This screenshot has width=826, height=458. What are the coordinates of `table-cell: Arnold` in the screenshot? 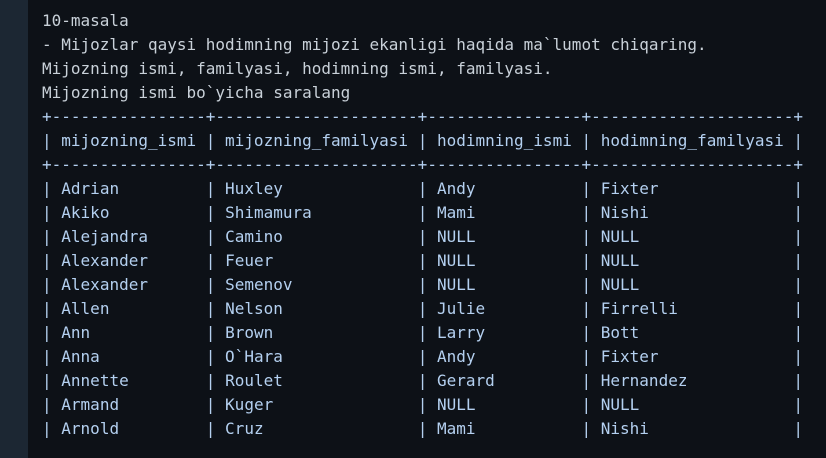 It's located at (90, 428).